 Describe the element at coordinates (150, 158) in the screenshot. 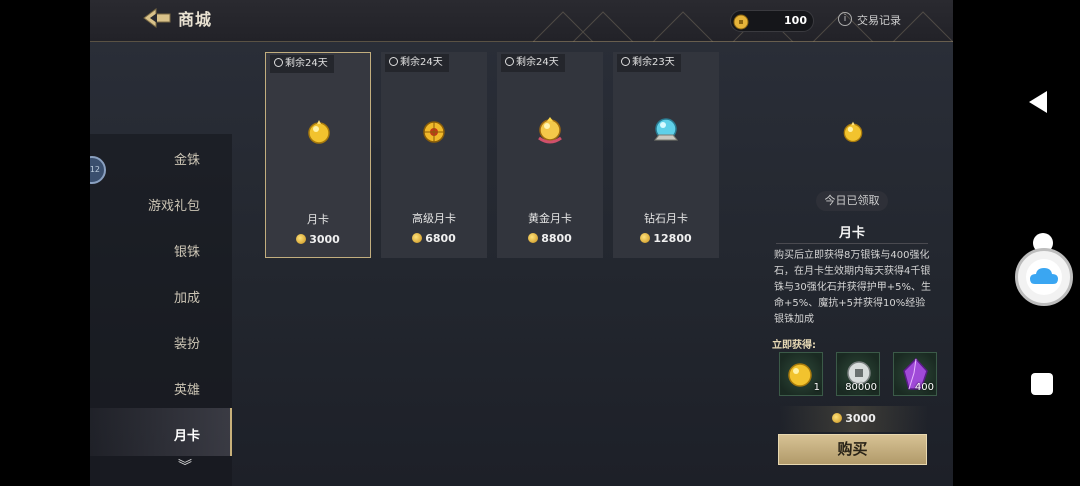

I see `sidebar-item-gold: 金铢` at that location.